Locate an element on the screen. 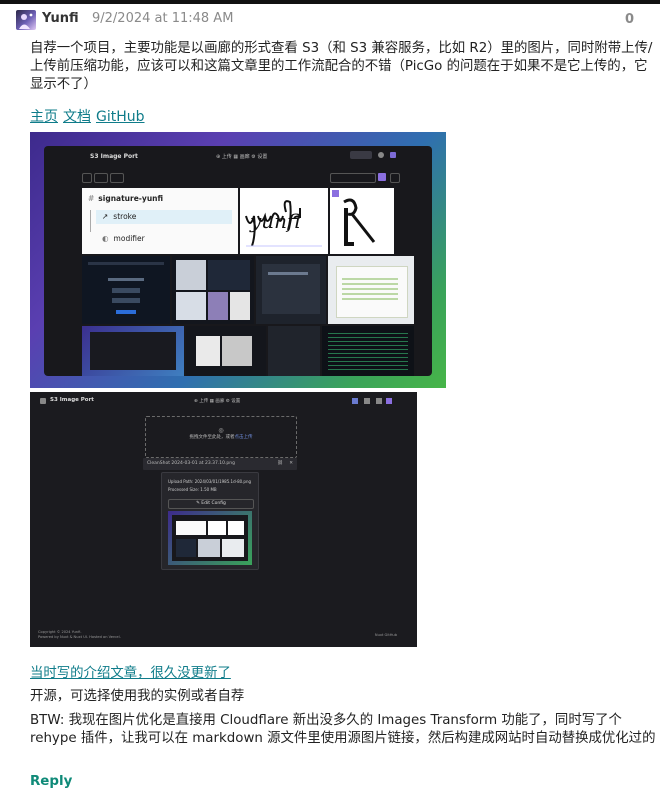 The image size is (660, 800). upload-path: Upload Path: 2024/03/01/1985.1d-80.png is located at coordinates (210, 481).